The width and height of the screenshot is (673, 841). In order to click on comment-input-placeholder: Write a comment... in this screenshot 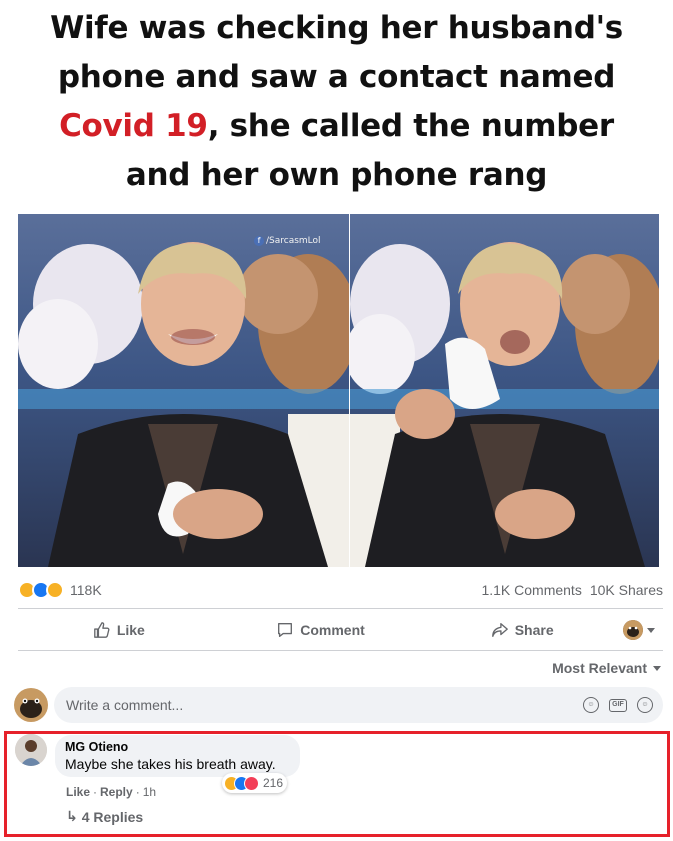, I will do `click(125, 705)`.